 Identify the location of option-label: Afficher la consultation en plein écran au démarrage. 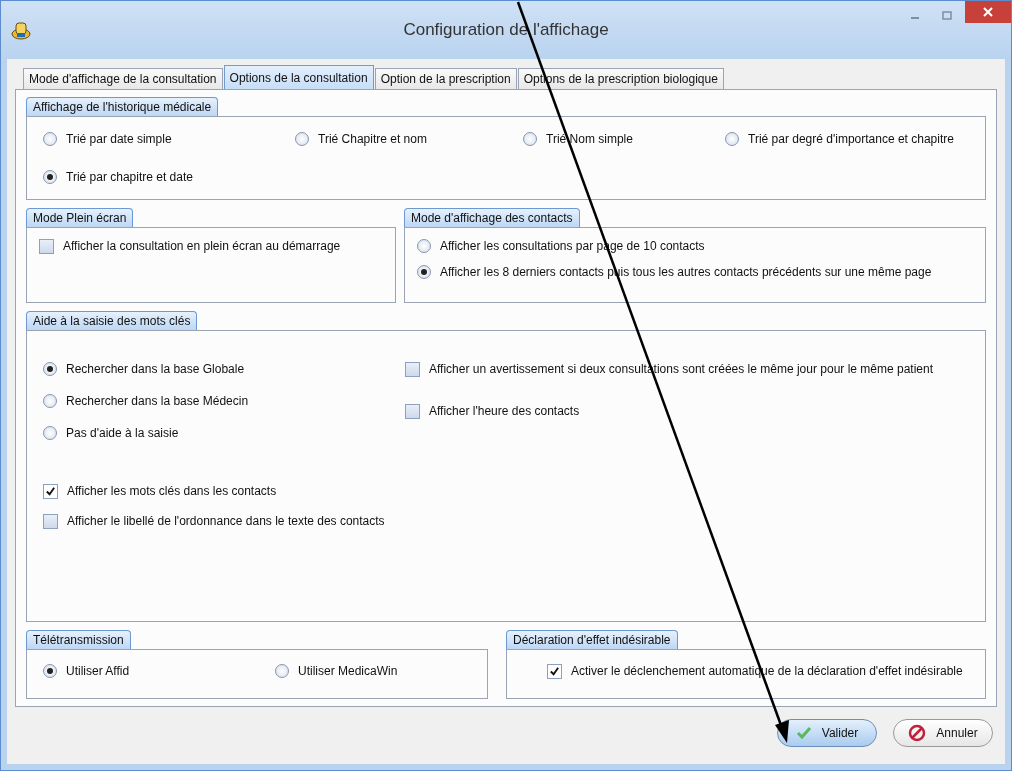
(202, 246).